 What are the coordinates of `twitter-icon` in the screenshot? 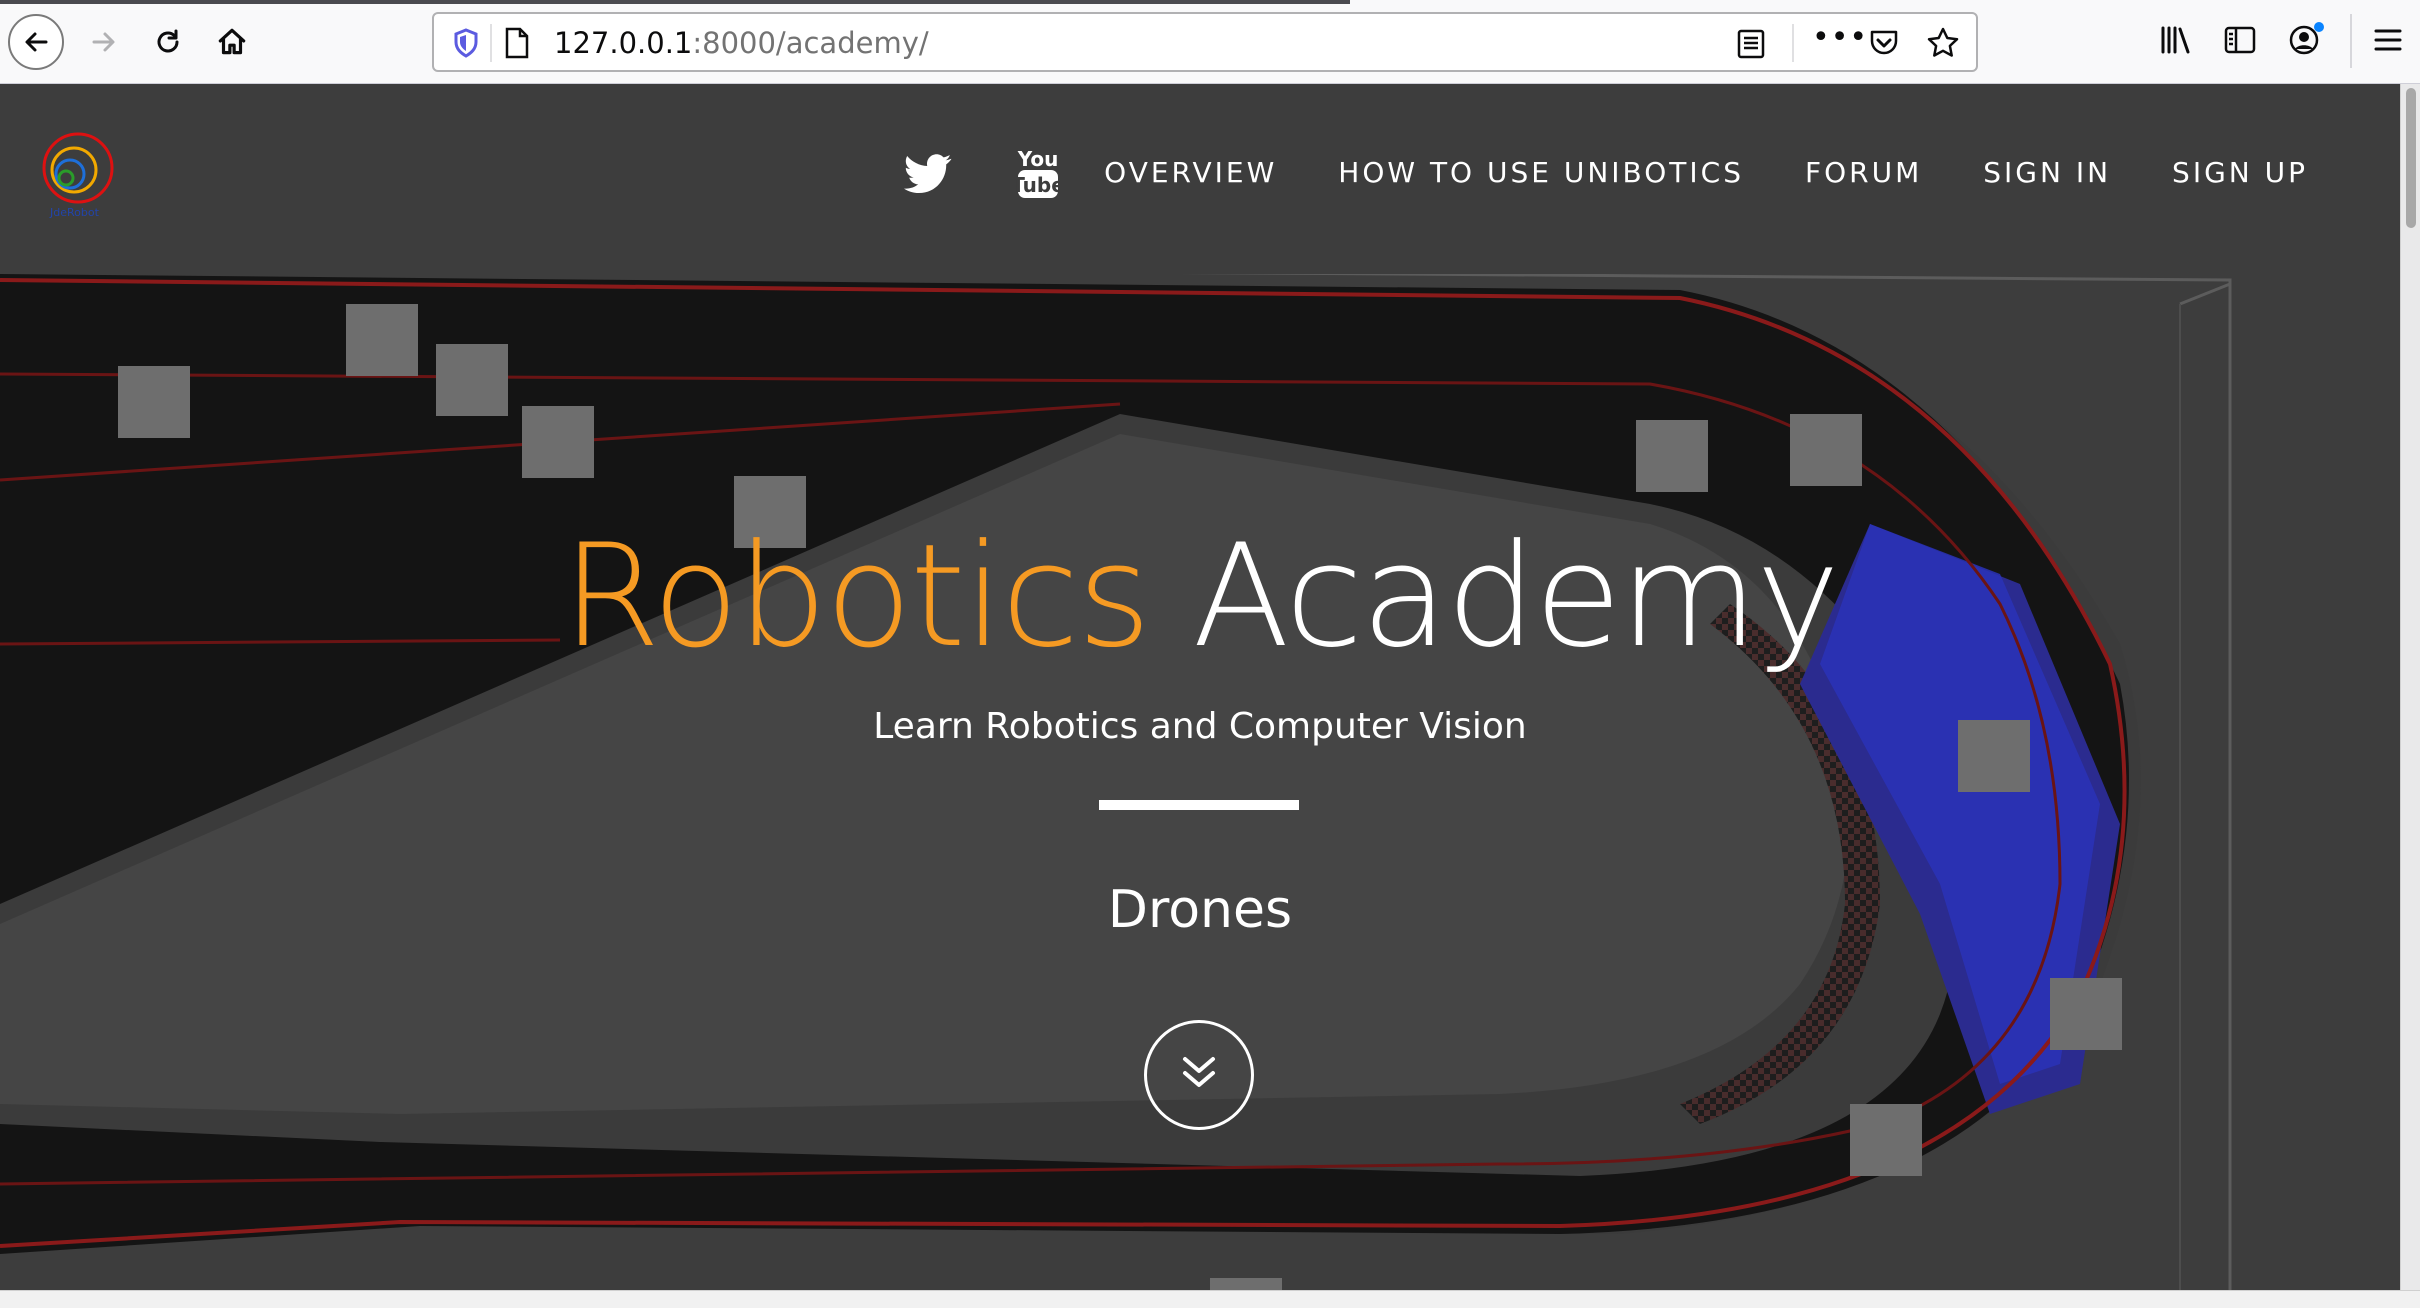 It's located at (928, 176).